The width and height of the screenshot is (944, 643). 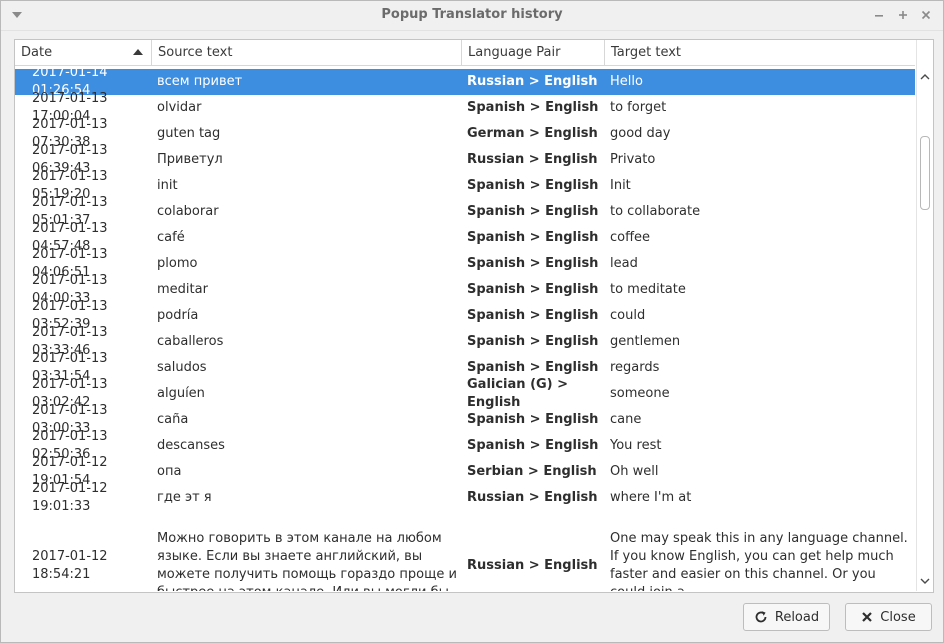 I want to click on target-cell: Init, so click(x=620, y=185).